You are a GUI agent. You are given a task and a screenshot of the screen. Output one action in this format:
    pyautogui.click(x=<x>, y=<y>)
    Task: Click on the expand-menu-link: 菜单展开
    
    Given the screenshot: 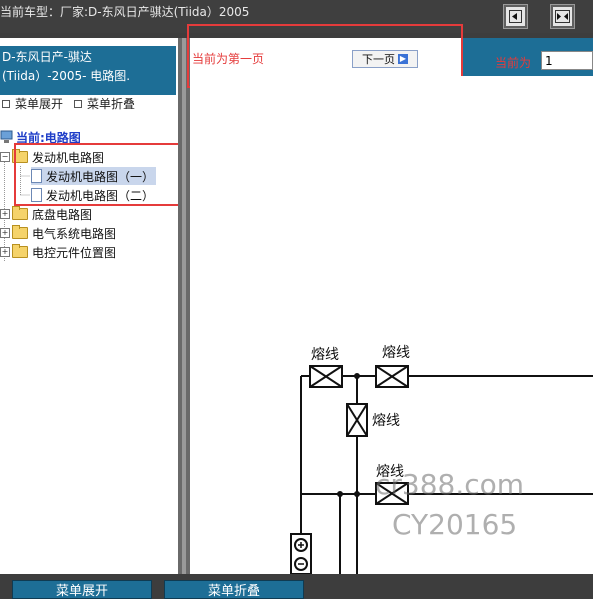 What is the action you would take?
    pyautogui.click(x=31, y=103)
    